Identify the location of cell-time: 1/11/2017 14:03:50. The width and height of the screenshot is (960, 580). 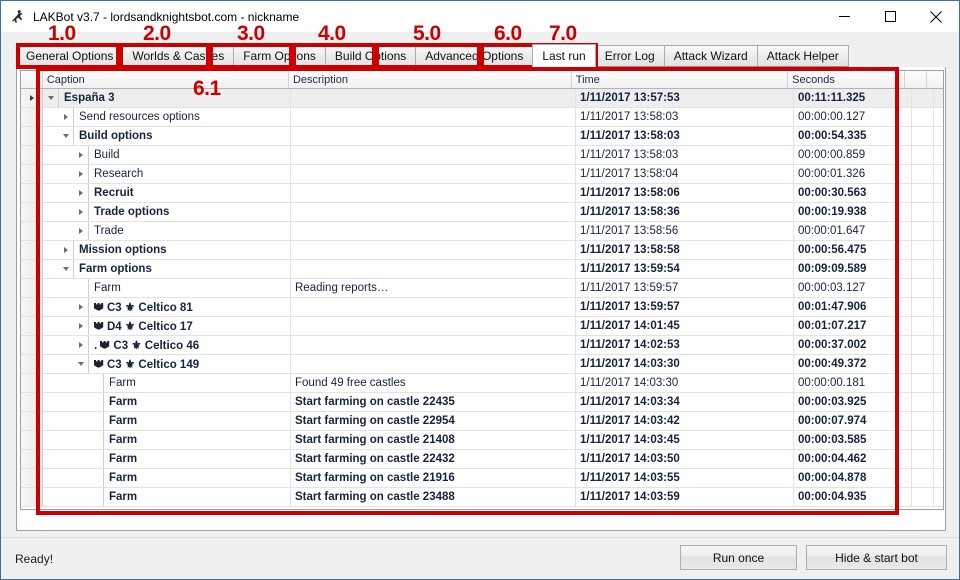
(685, 459).